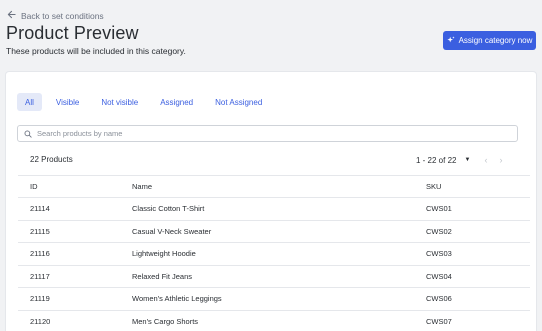 The image size is (542, 331). I want to click on back-link-label: Back to set conditions, so click(62, 15).